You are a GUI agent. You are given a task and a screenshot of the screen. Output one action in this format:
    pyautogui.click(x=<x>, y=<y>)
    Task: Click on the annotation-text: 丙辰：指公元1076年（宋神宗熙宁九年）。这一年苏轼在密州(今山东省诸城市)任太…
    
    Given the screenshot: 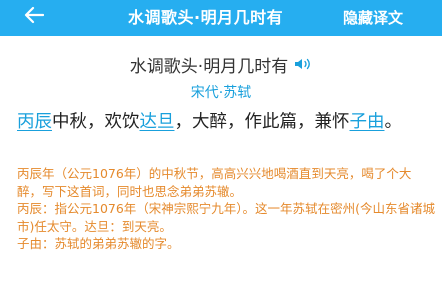 What is the action you would take?
    pyautogui.click(x=226, y=217)
    